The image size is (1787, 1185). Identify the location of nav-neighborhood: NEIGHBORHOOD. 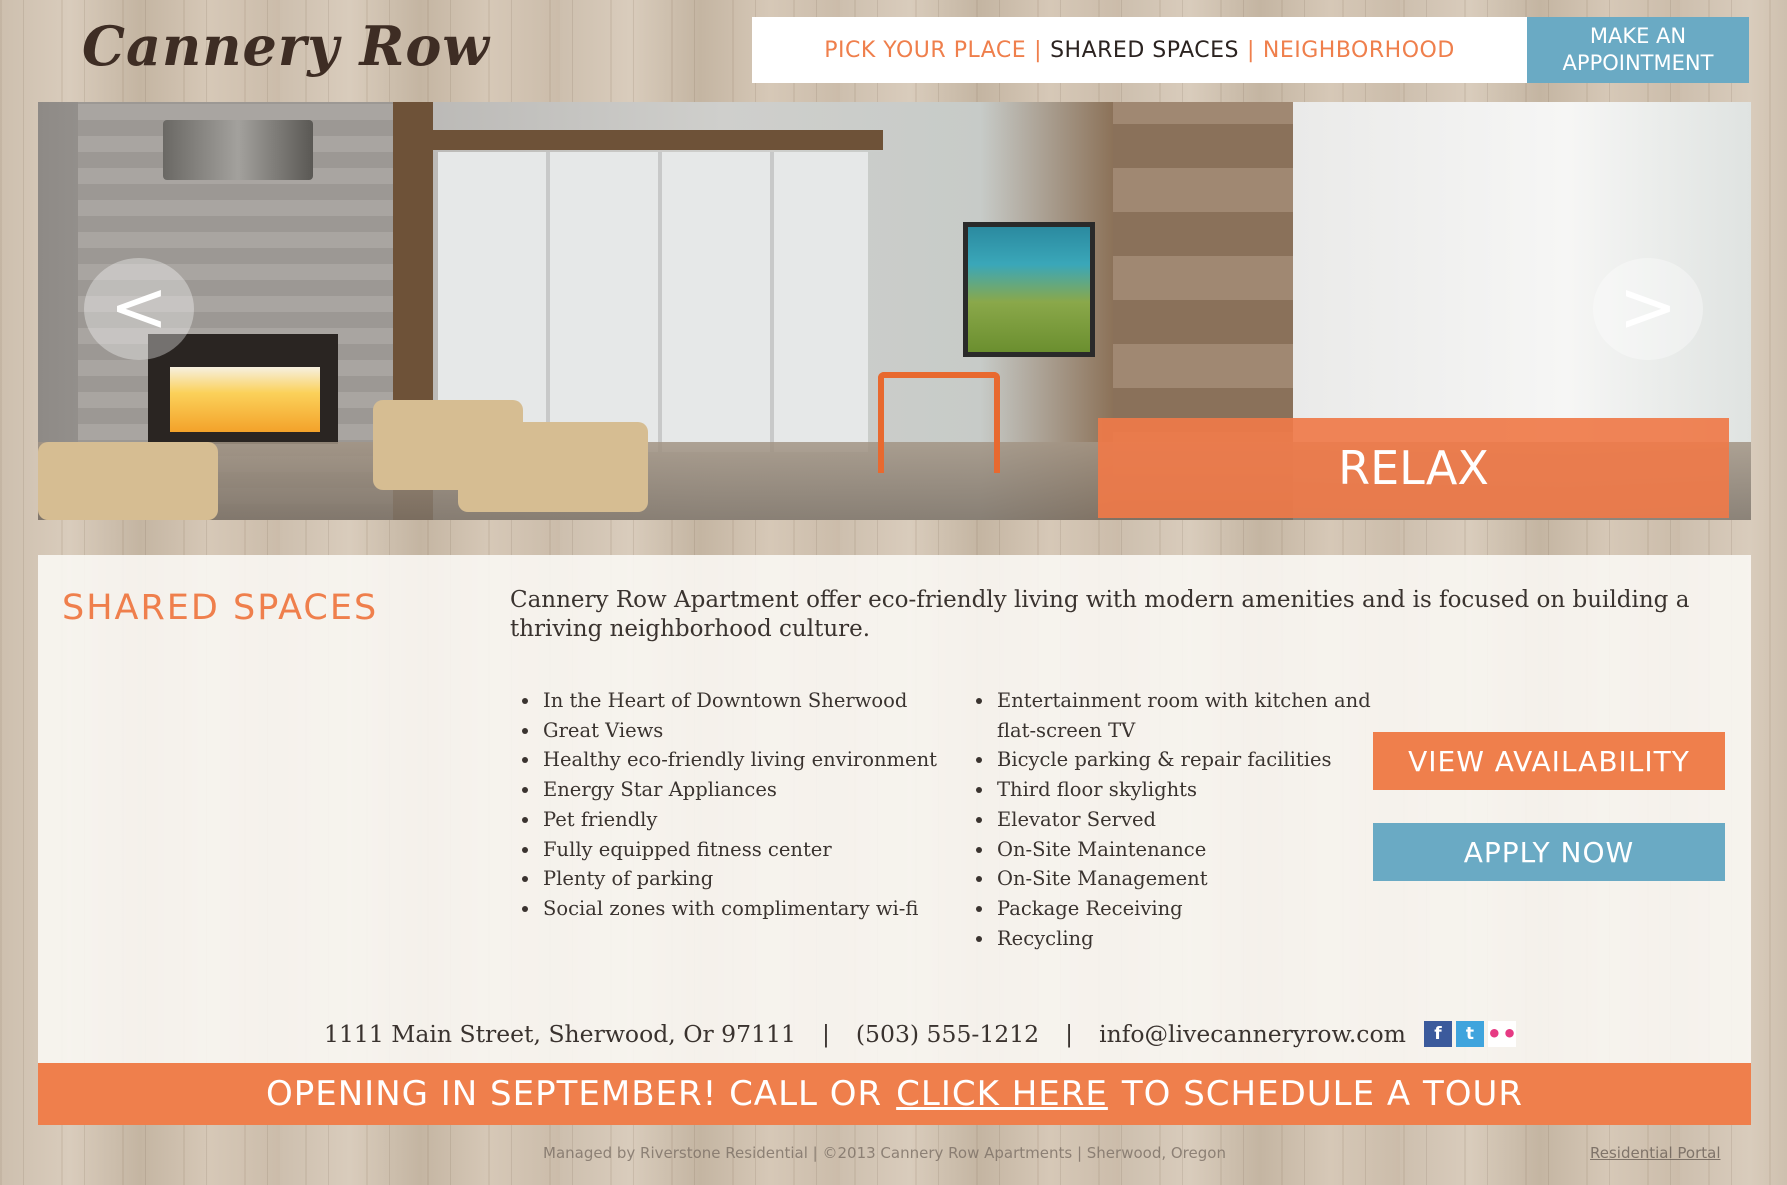
(1359, 50).